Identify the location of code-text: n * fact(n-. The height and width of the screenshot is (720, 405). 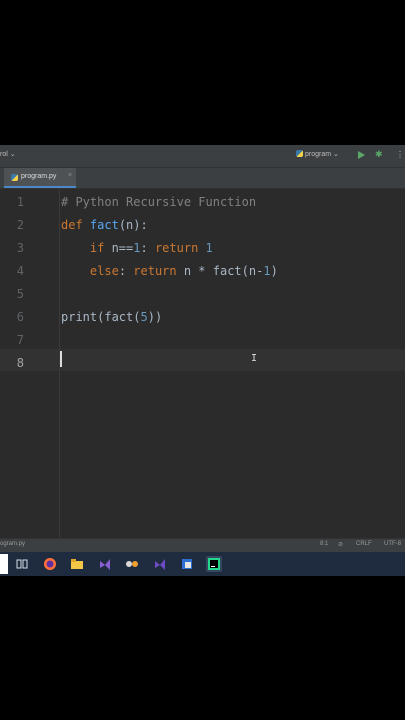
(220, 271).